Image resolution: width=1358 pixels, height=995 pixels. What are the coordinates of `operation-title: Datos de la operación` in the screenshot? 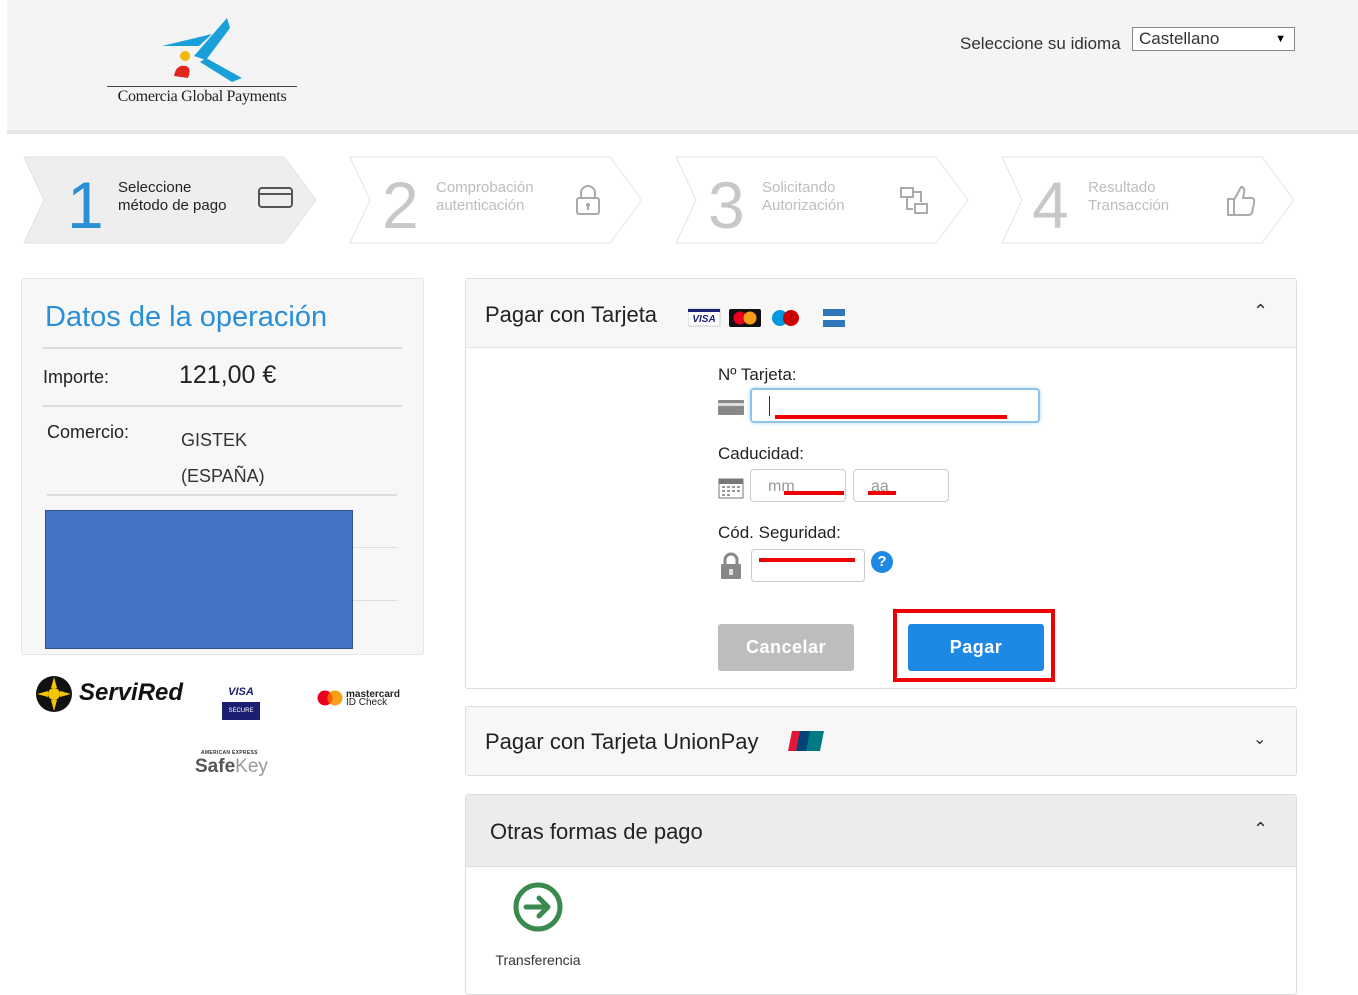 It's located at (186, 317).